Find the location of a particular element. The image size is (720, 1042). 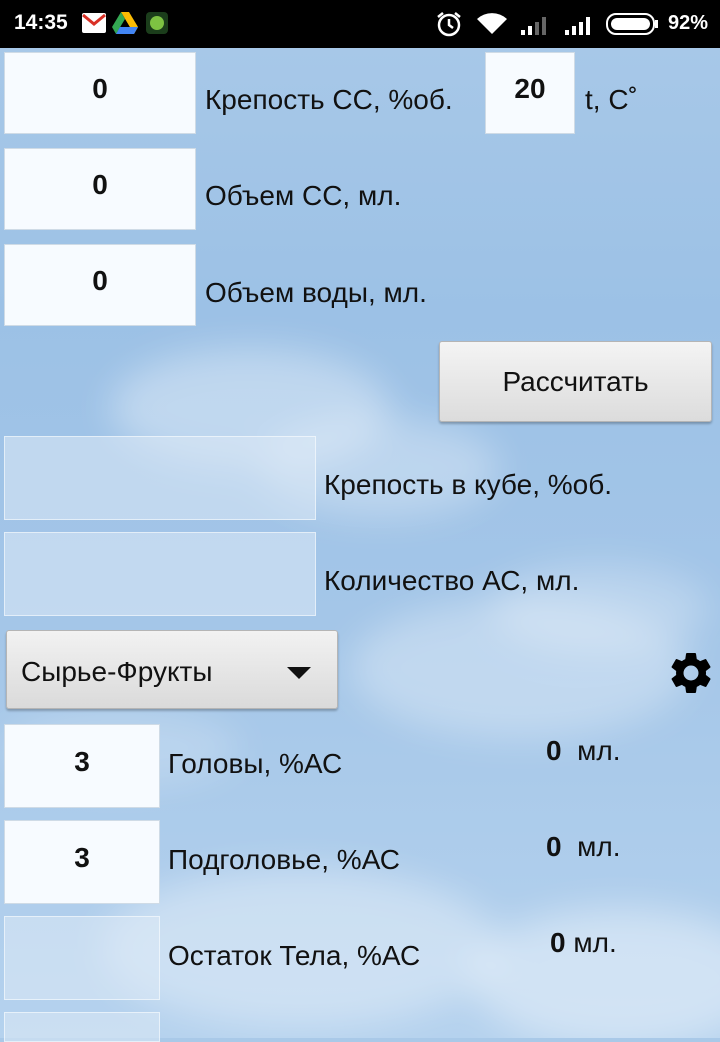

calculate-button: Рассчитать is located at coordinates (575, 381).